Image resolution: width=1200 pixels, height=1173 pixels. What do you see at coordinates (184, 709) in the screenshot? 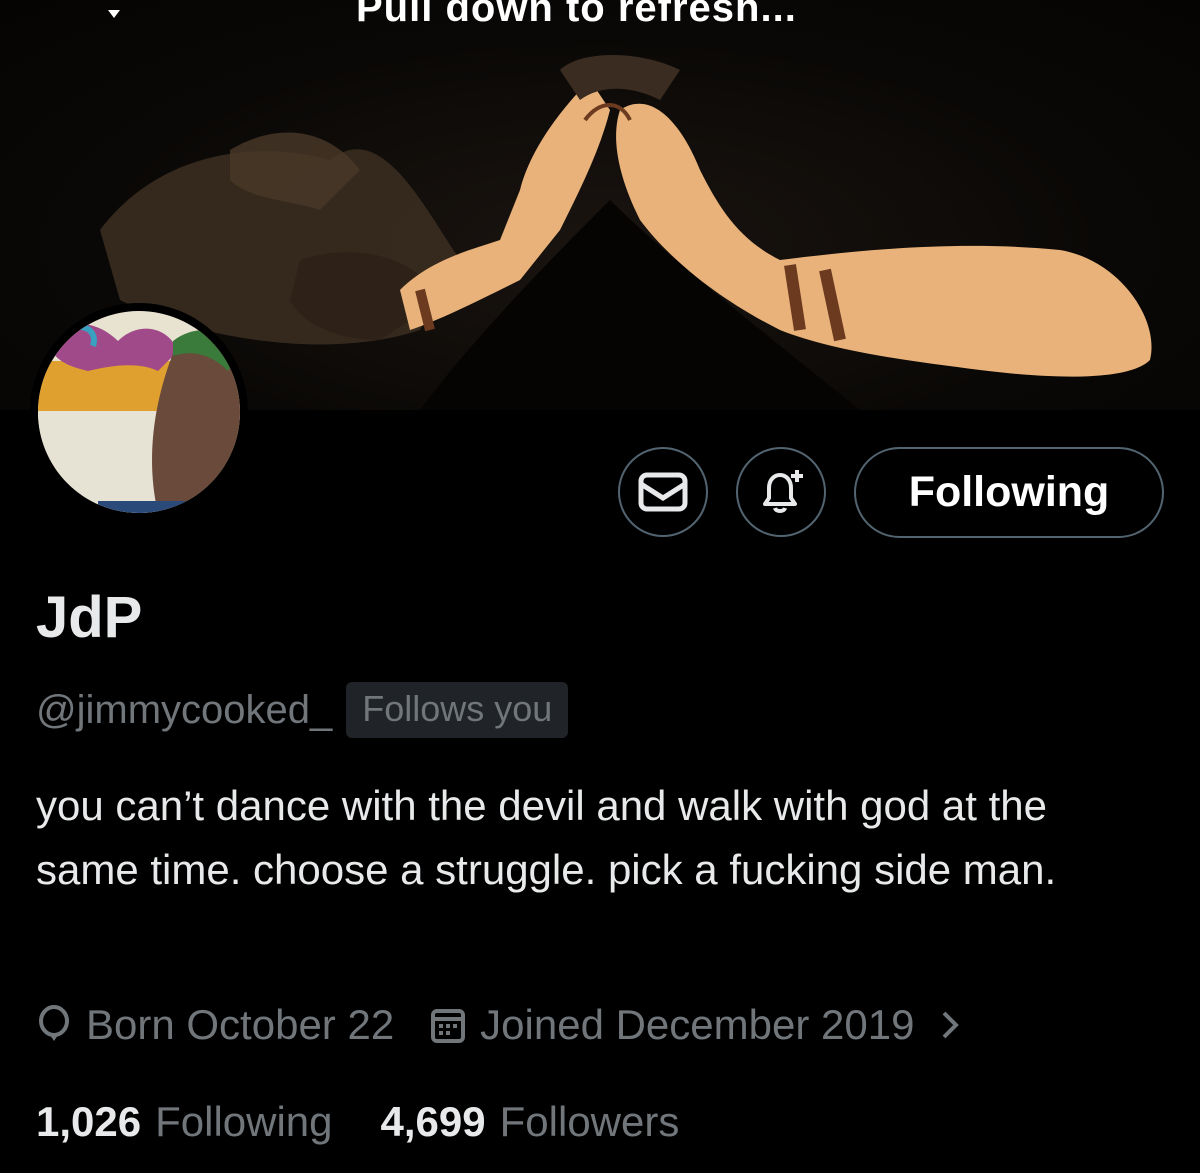
I see `user-handle: @jimmycooked_` at bounding box center [184, 709].